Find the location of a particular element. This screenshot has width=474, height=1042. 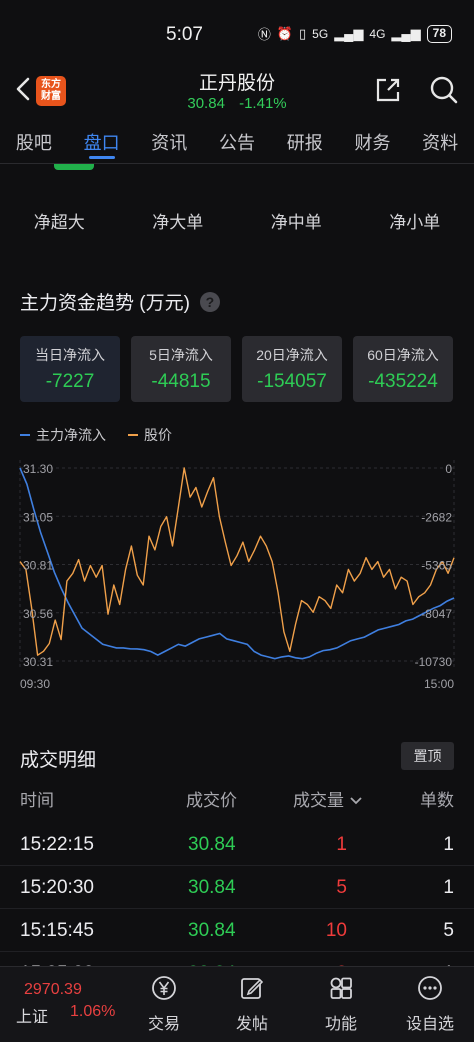

header-time: 时间 is located at coordinates (37, 798).